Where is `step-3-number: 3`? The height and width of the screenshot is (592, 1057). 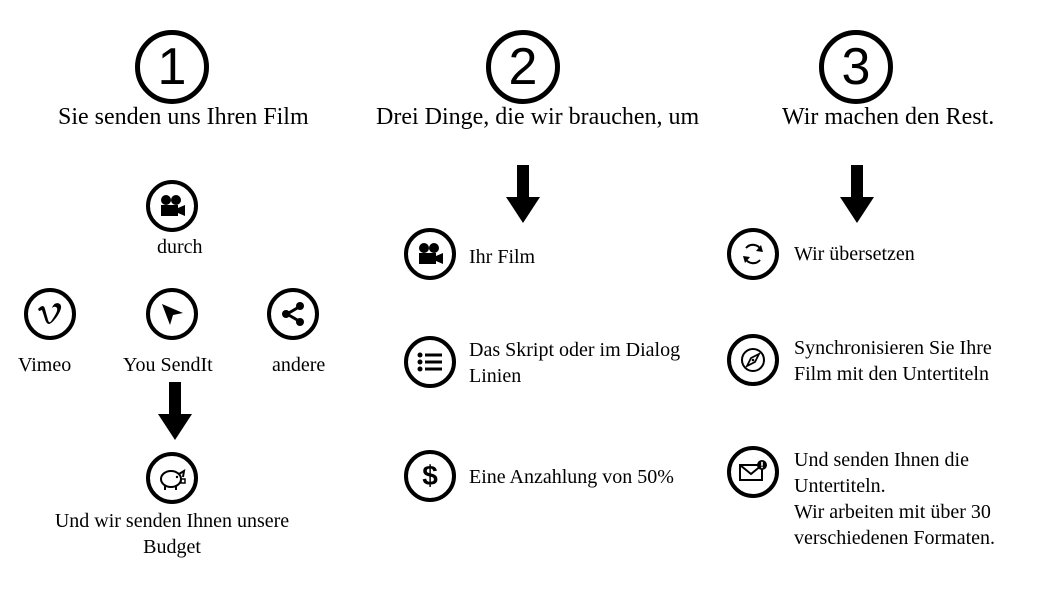 step-3-number: 3 is located at coordinates (856, 67).